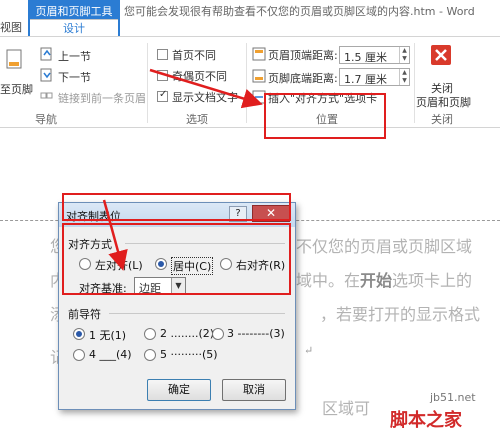 The image size is (500, 431). Describe the element at coordinates (426, 420) in the screenshot. I see `watermark-logo-text: 脚本之家` at that location.